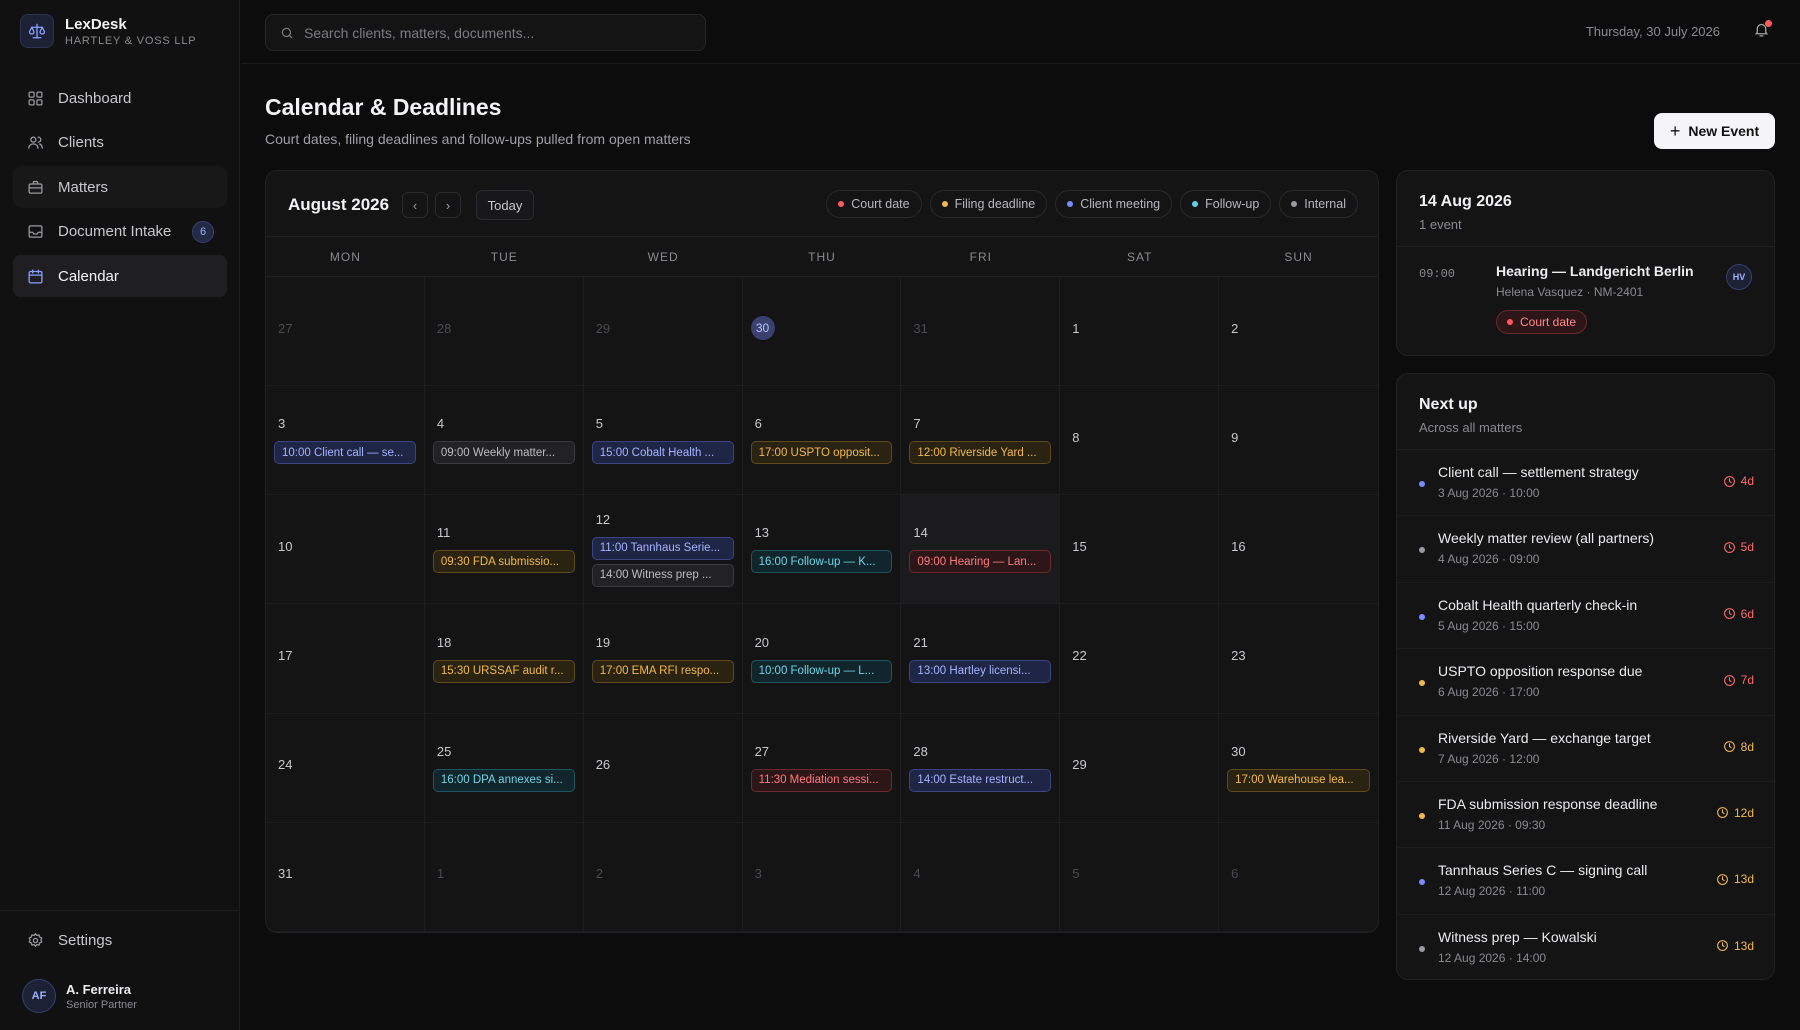  Describe the element at coordinates (345, 659) in the screenshot. I see `day-cell: 17` at that location.